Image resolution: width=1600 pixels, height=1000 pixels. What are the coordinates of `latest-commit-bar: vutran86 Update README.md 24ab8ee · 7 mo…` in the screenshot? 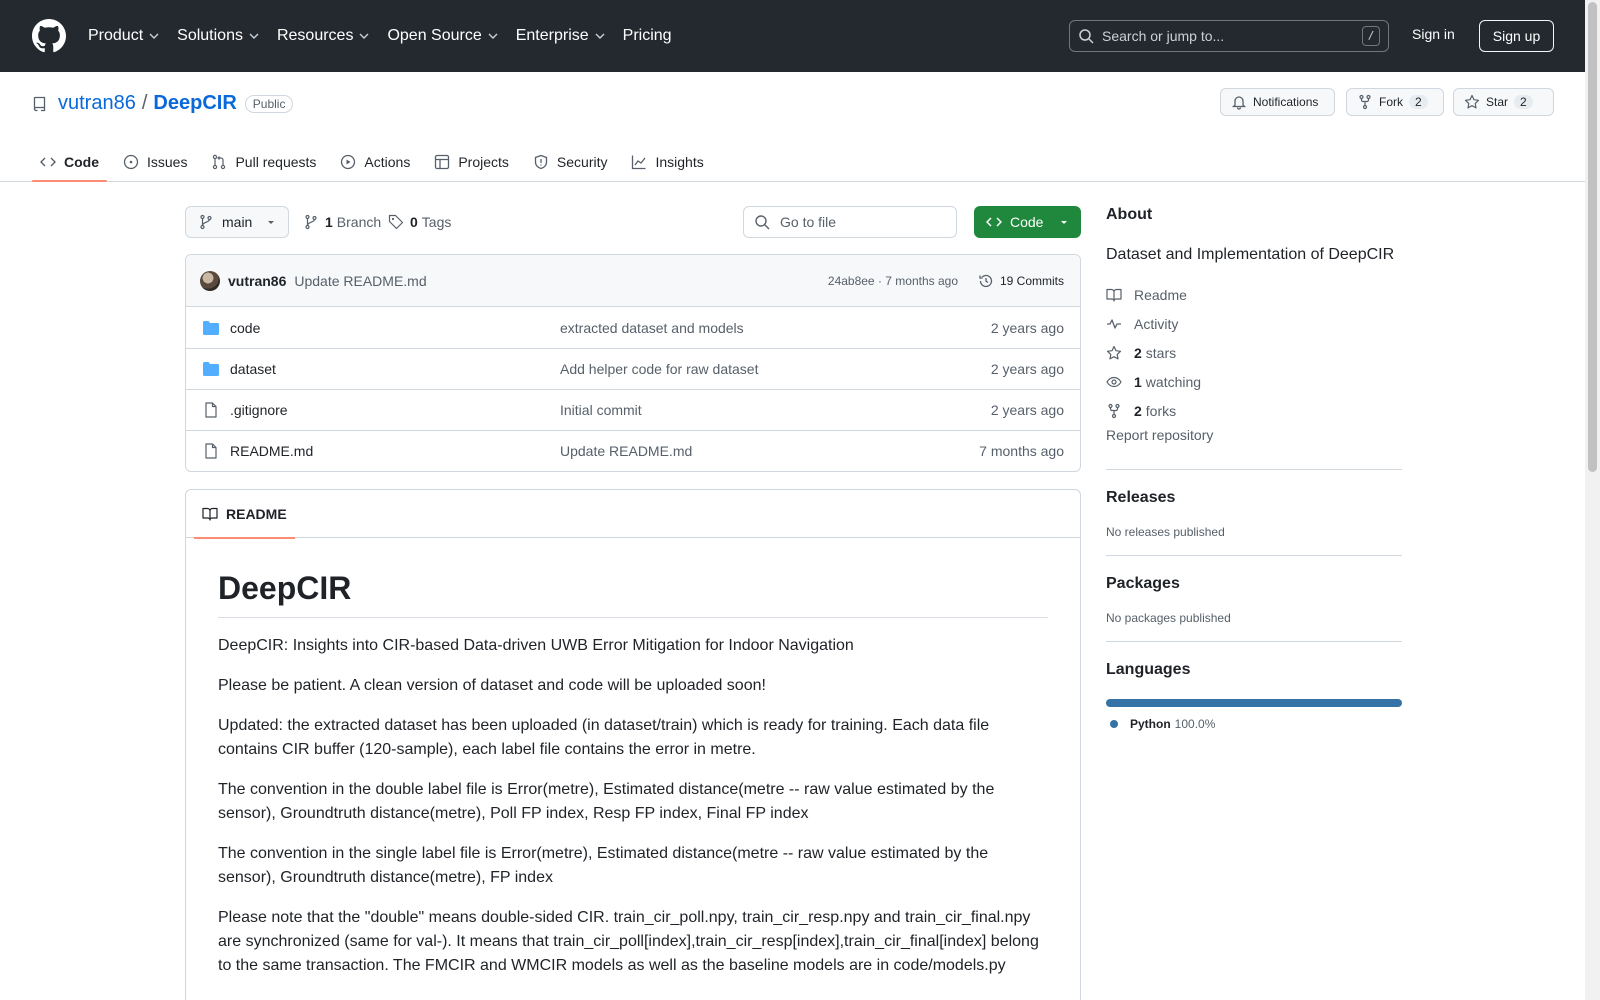 It's located at (633, 281).